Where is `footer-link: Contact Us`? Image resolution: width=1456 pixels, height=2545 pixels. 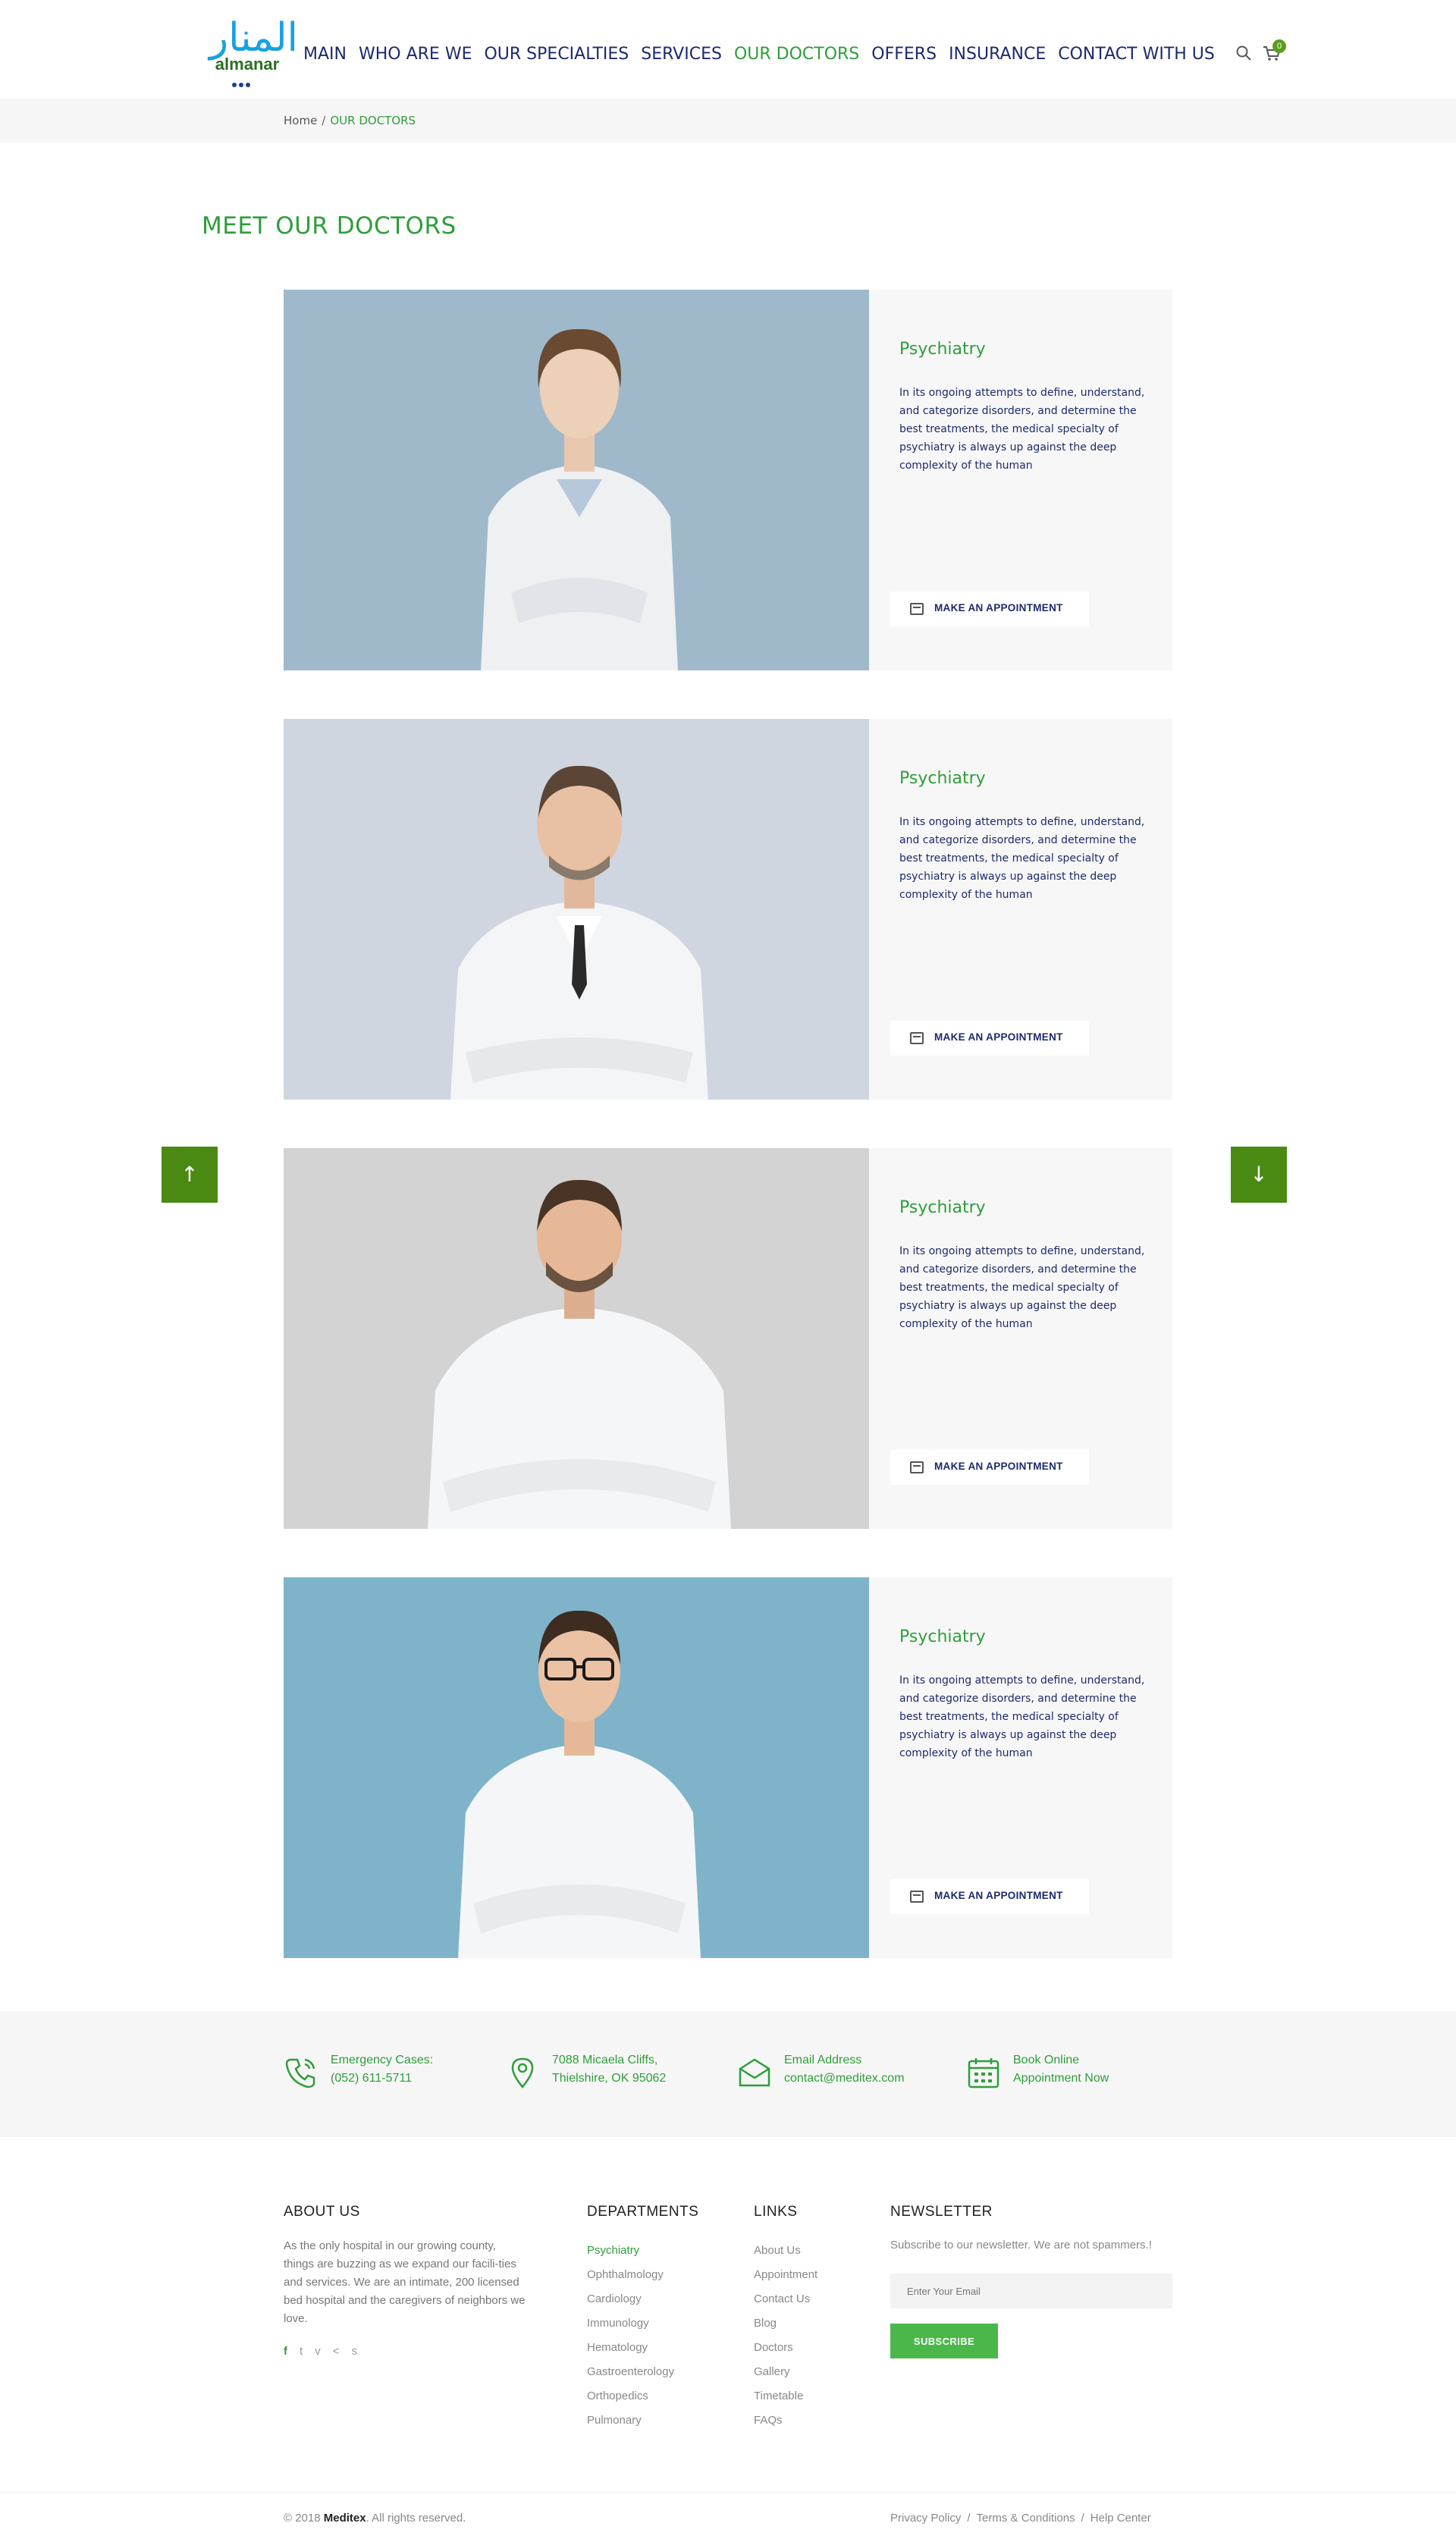 footer-link: Contact Us is located at coordinates (785, 2299).